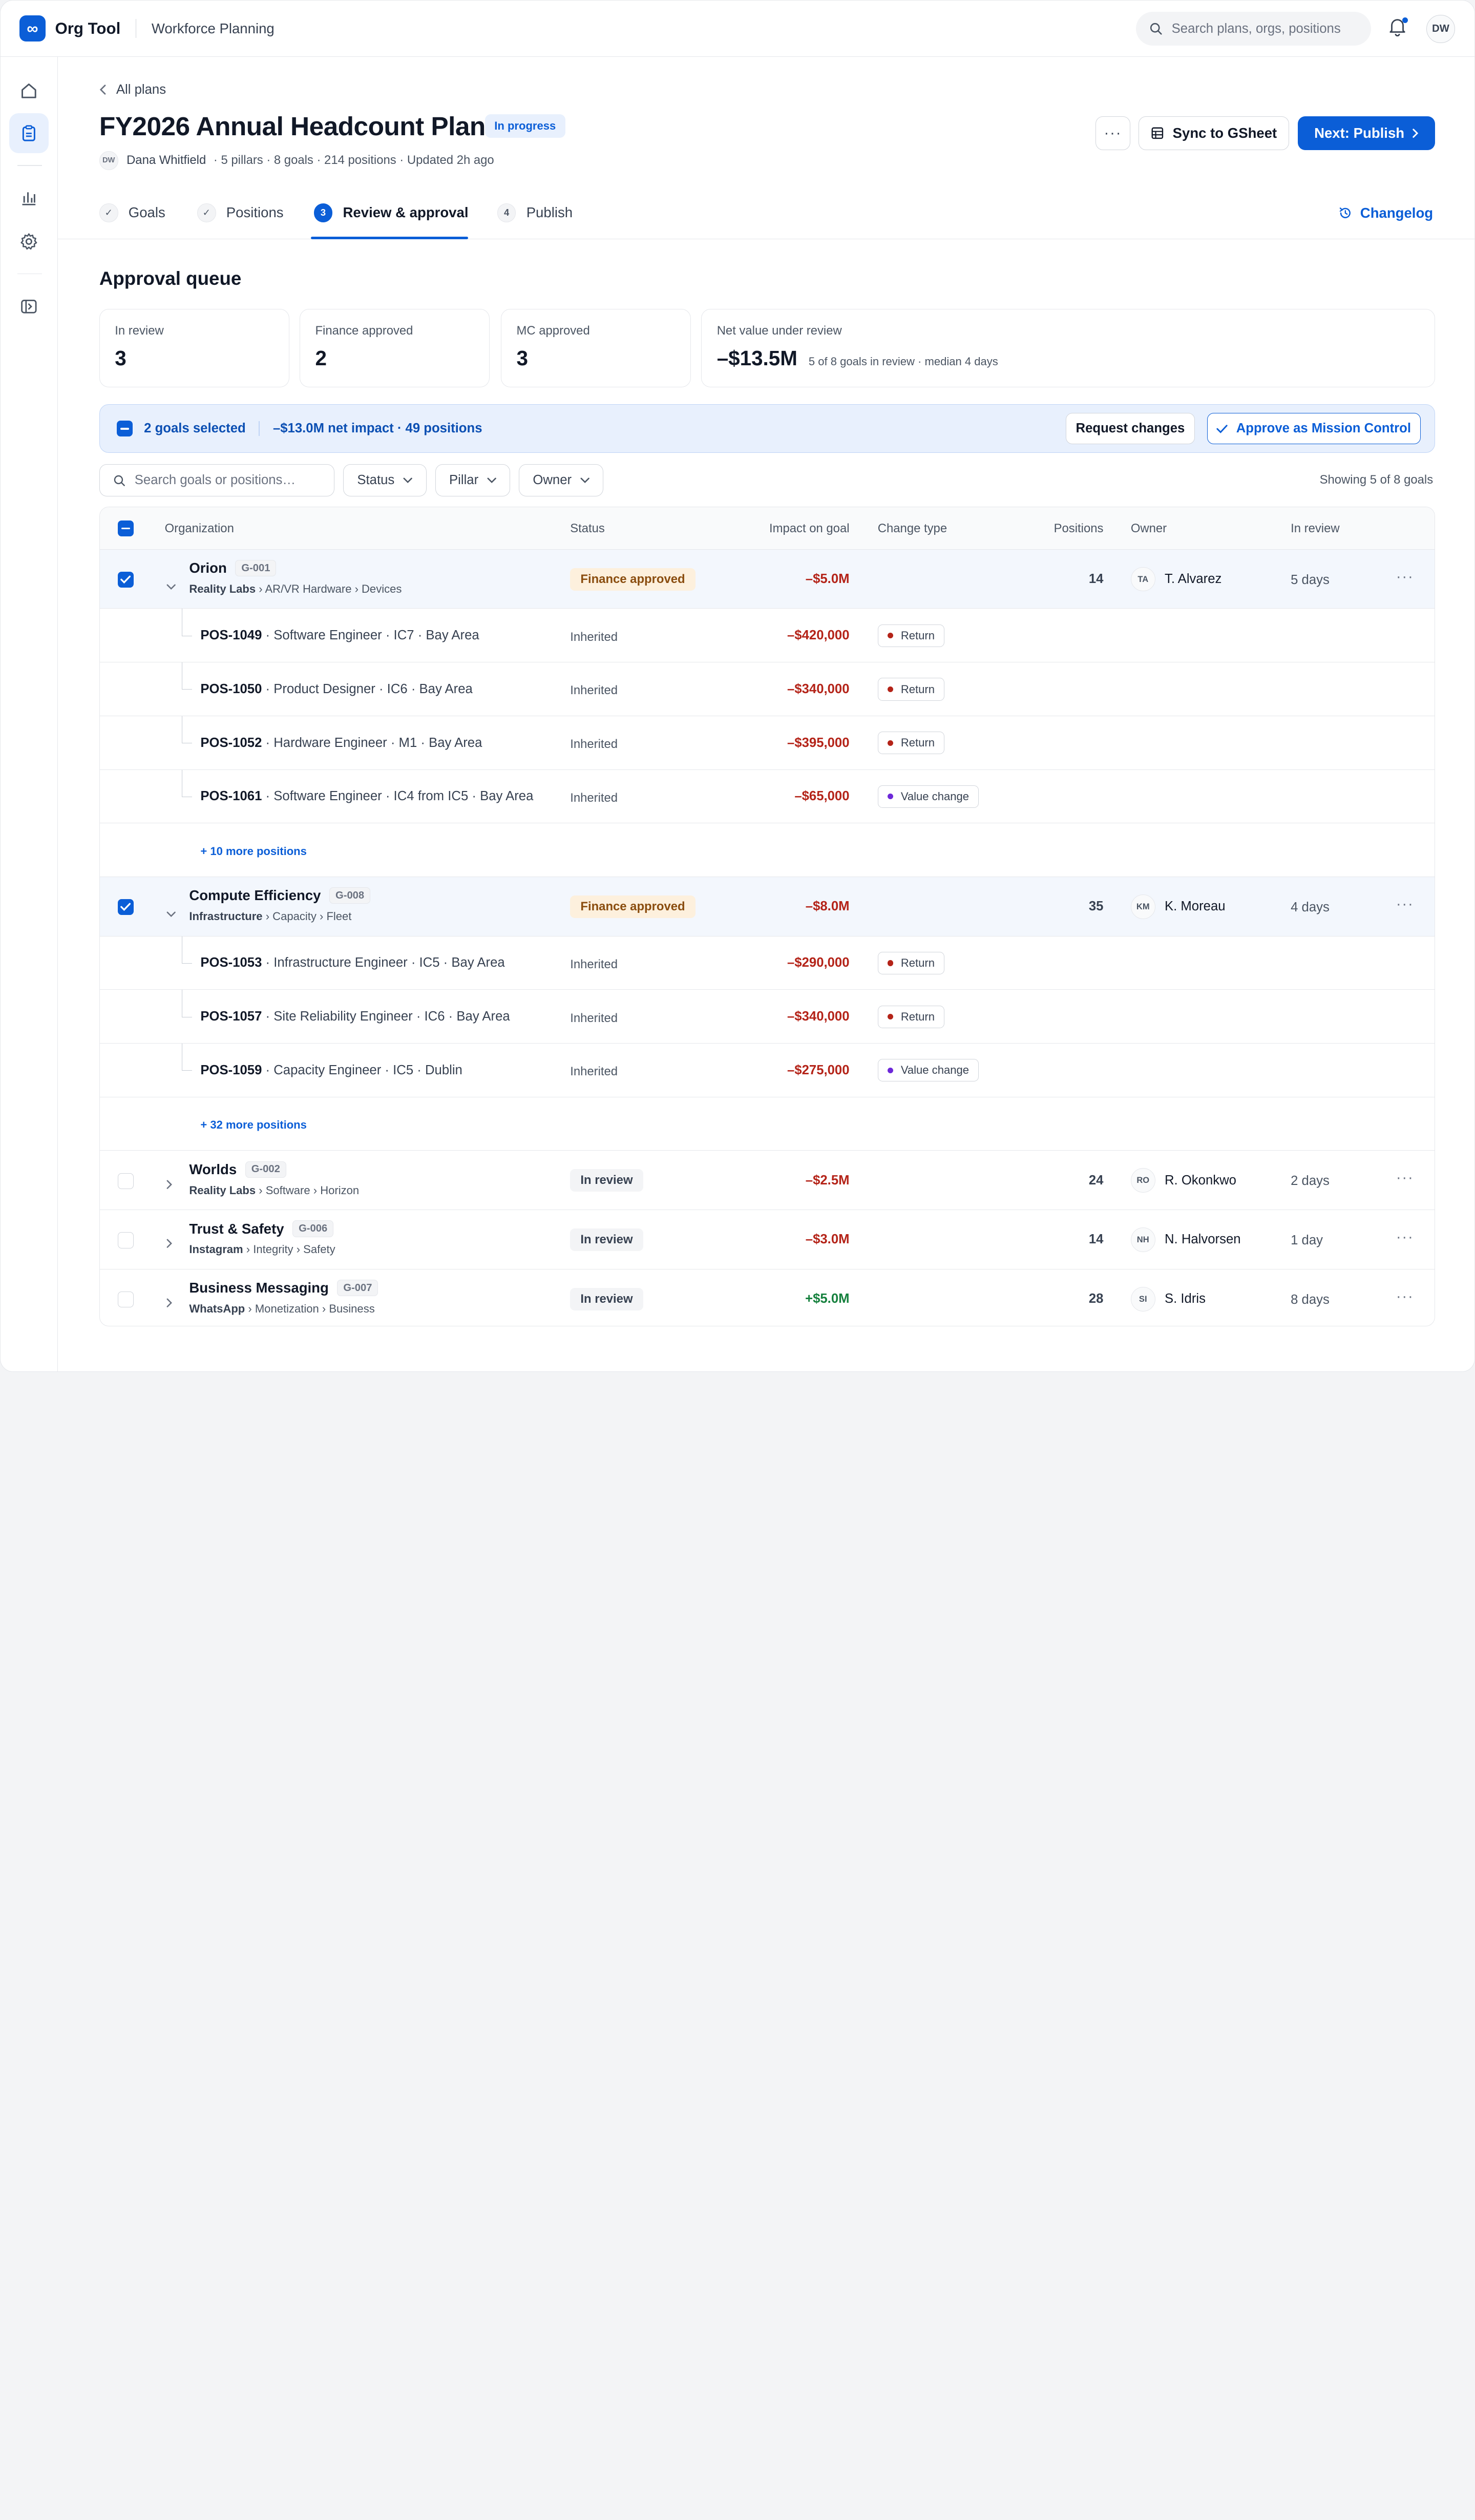 This screenshot has height=2520, width=1475. I want to click on col-owner: Owner, so click(1149, 529).